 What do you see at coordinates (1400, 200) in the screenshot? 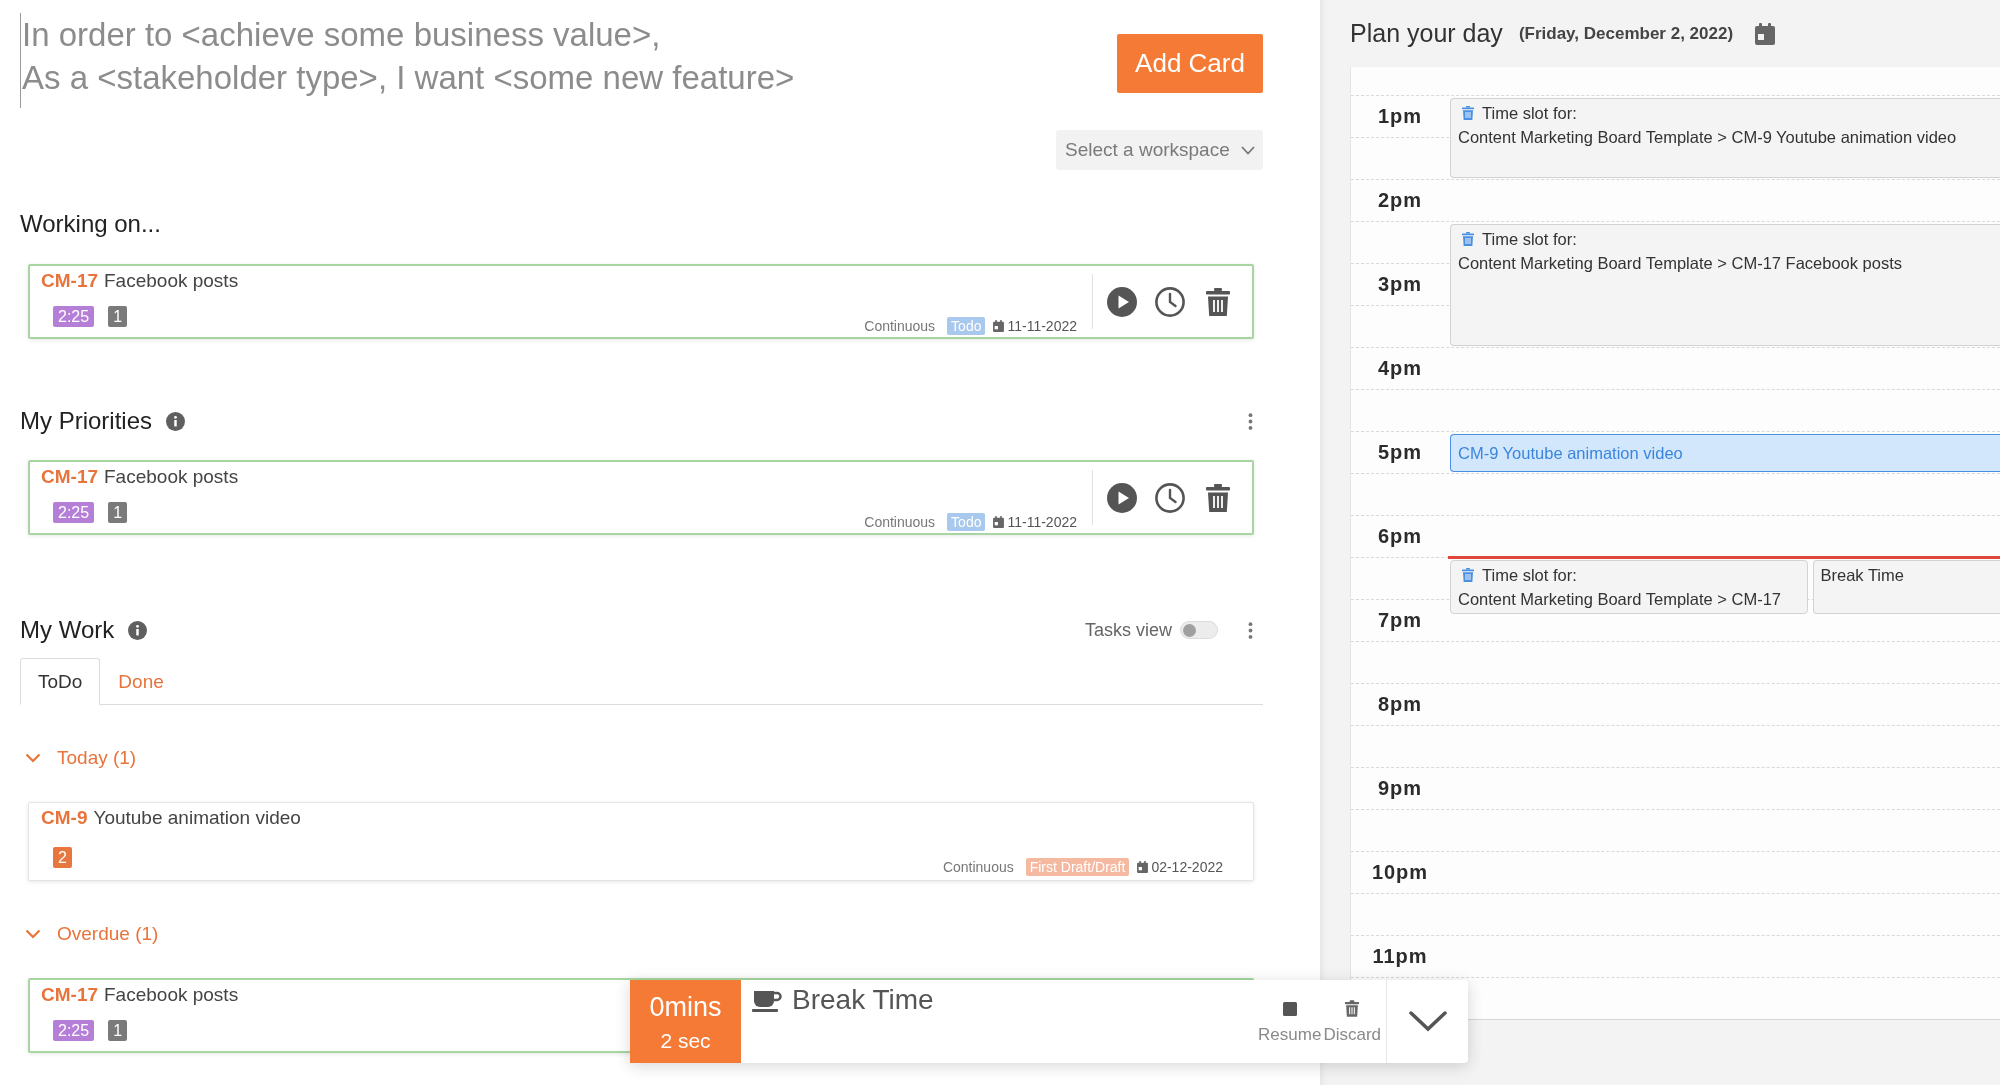
I see `hour-label: 2pm` at bounding box center [1400, 200].